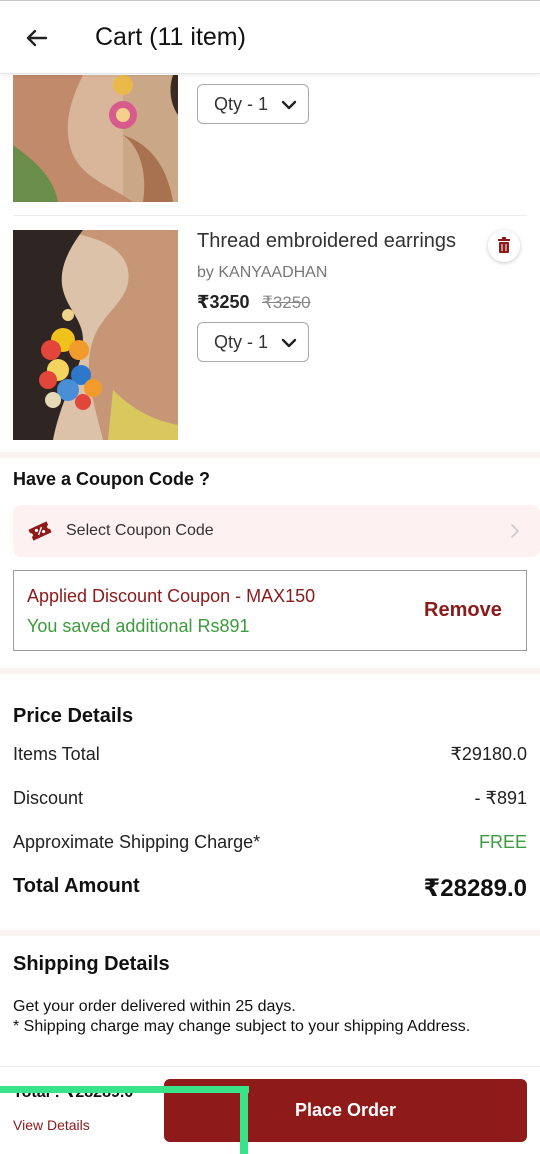 The height and width of the screenshot is (1154, 540). Describe the element at coordinates (515, 531) in the screenshot. I see `chevron-right-icon` at that location.